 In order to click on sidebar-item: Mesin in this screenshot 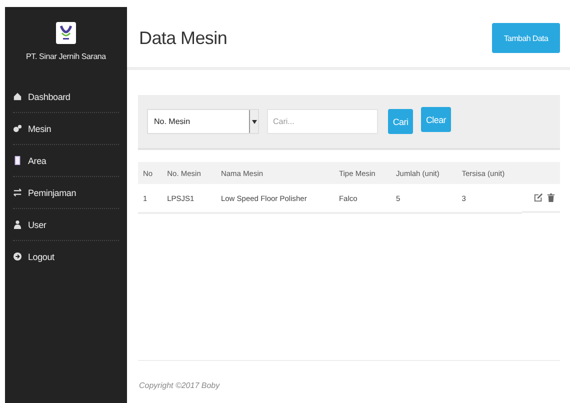, I will do `click(66, 129)`.